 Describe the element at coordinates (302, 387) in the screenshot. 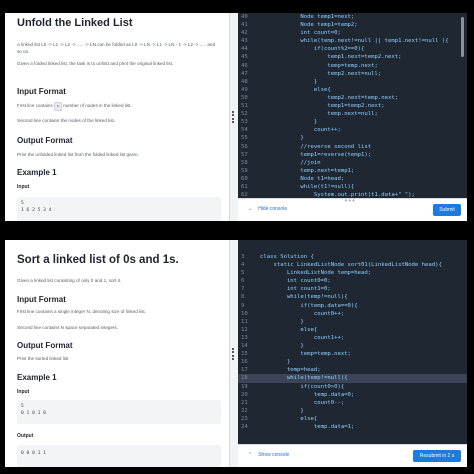

I see `code-text: if(count0>0){` at that location.